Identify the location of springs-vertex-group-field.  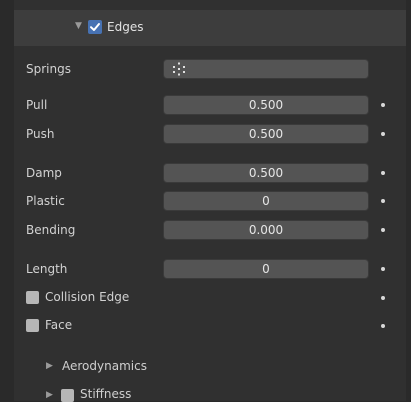
(266, 69).